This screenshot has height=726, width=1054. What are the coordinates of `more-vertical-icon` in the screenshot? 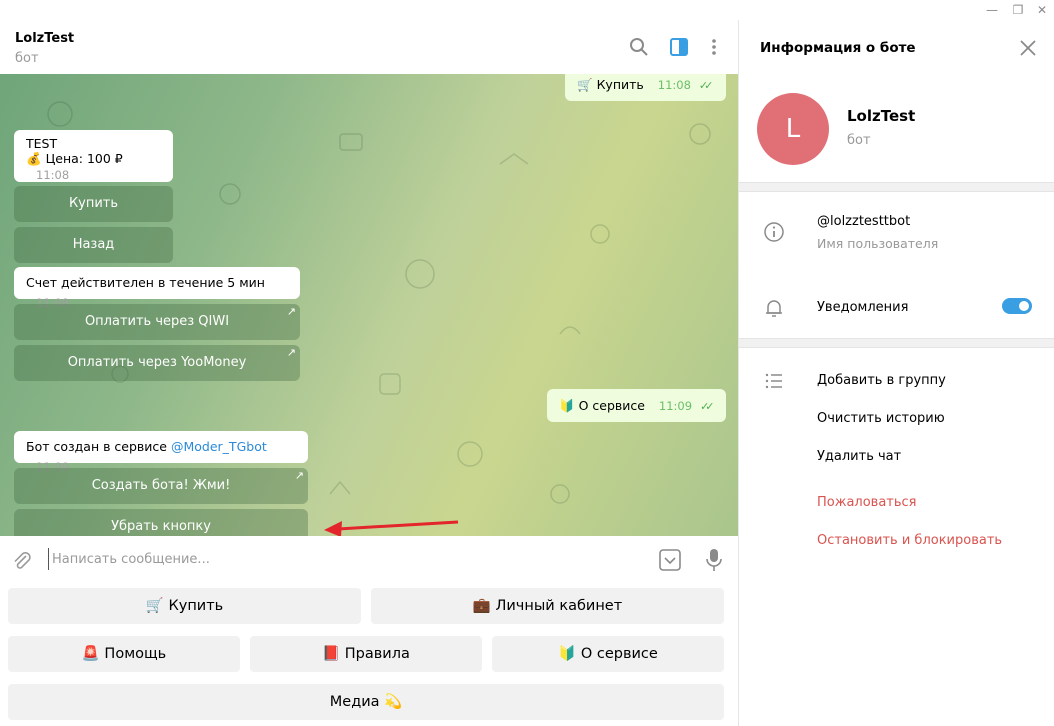 It's located at (714, 47).